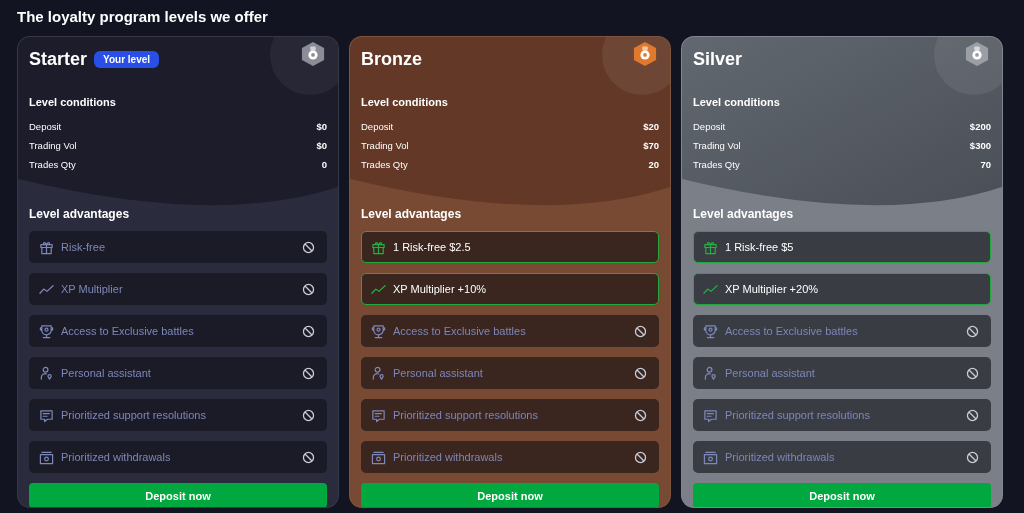 This screenshot has height=513, width=1024. I want to click on section-heading: The loyalty program levels we offer, so click(143, 17).